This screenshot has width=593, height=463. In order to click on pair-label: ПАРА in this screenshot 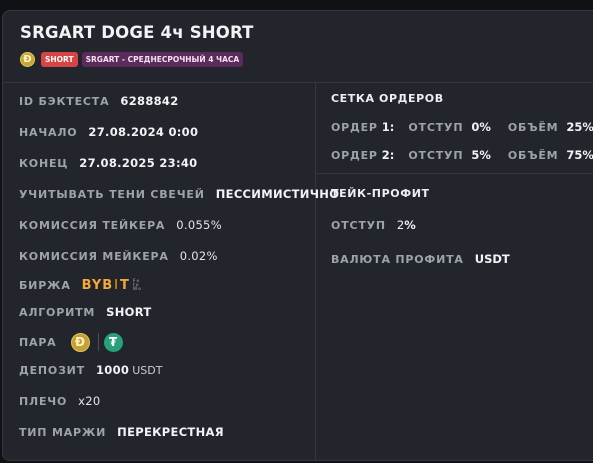, I will do `click(38, 342)`.